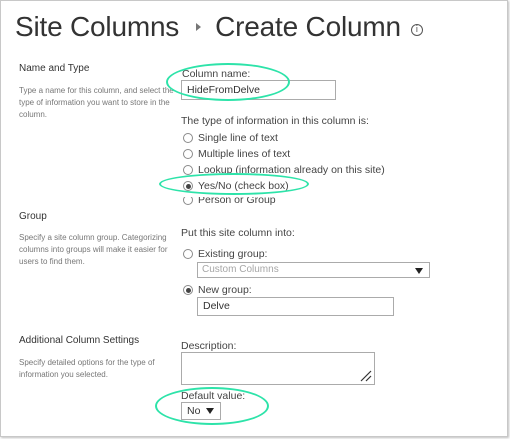 The width and height of the screenshot is (510, 439). Describe the element at coordinates (238, 138) in the screenshot. I see `type-option-label: Single line of text` at that location.